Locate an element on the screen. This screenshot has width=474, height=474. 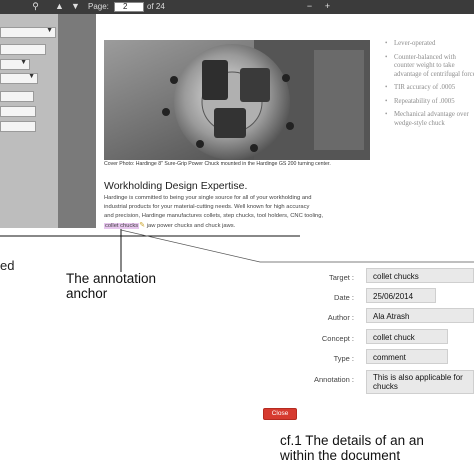
figure-caption-line: within the document is located at coordinates (340, 455).